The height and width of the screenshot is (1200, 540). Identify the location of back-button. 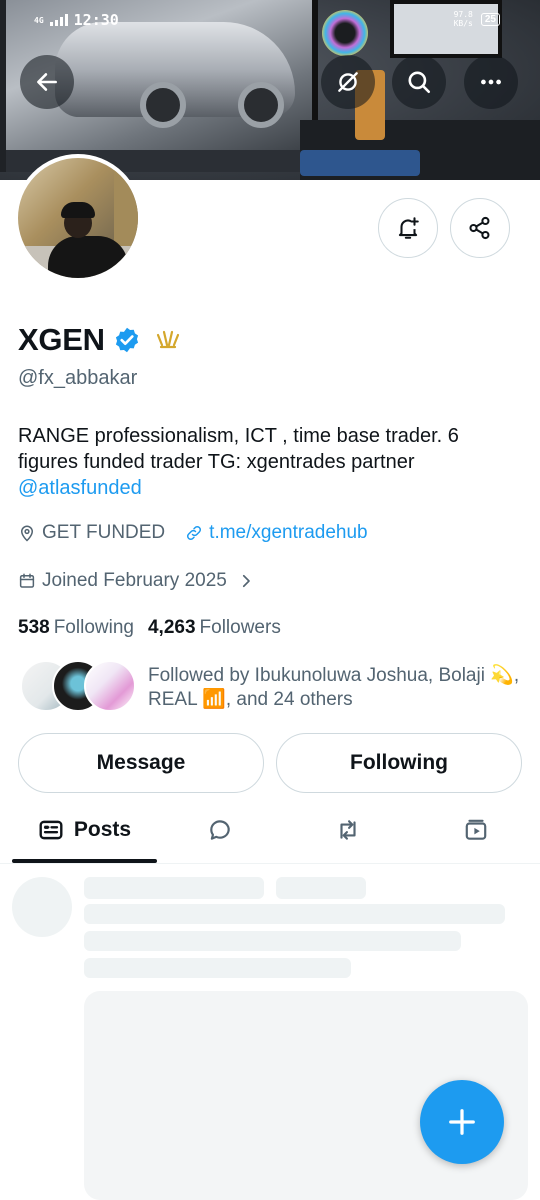
(47, 82).